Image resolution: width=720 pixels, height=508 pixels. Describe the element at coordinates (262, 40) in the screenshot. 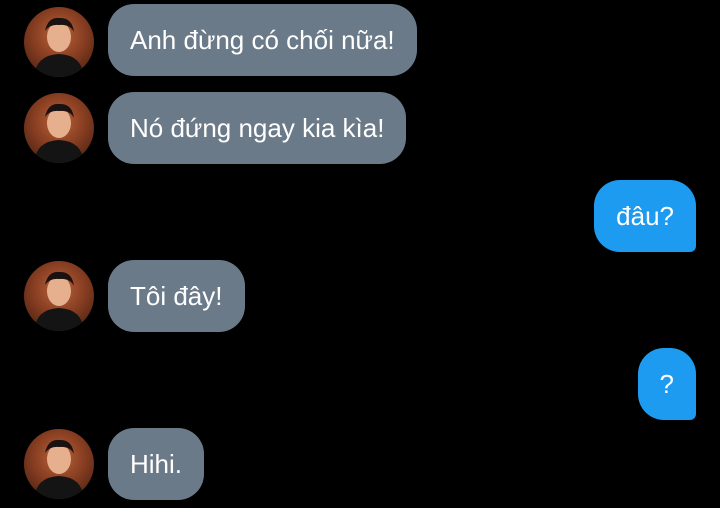

I see `message-bubble-incoming: Anh đừng có chối nữa!` at that location.